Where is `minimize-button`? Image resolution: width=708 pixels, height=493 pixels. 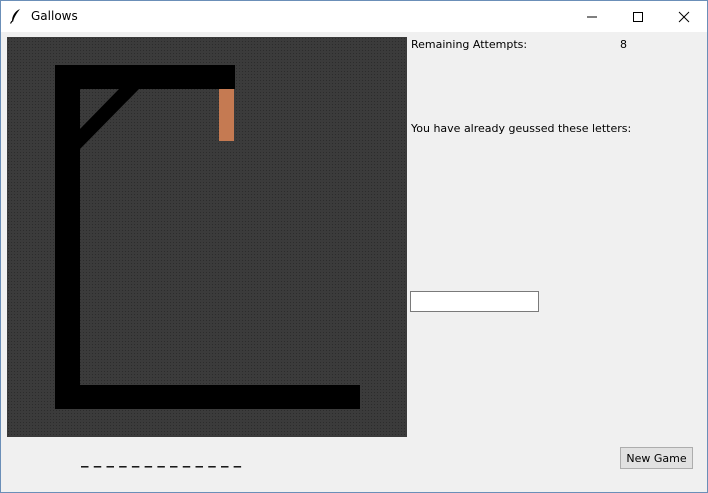 minimize-button is located at coordinates (592, 16).